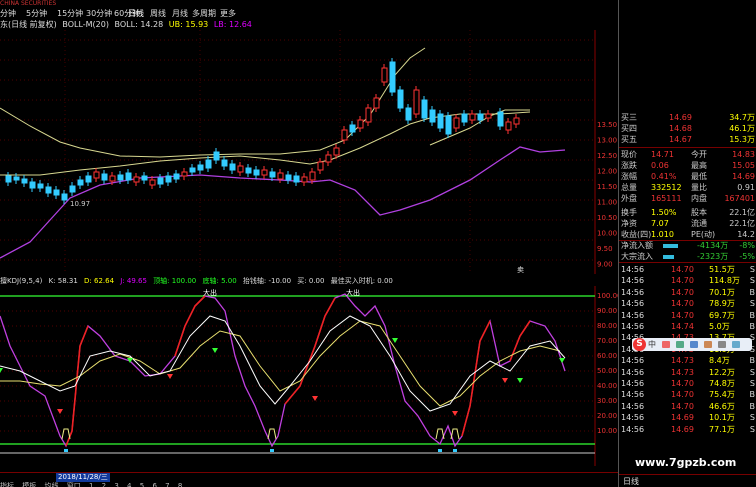 The image size is (756, 487). I want to click on tab-7: 7, so click(167, 484).